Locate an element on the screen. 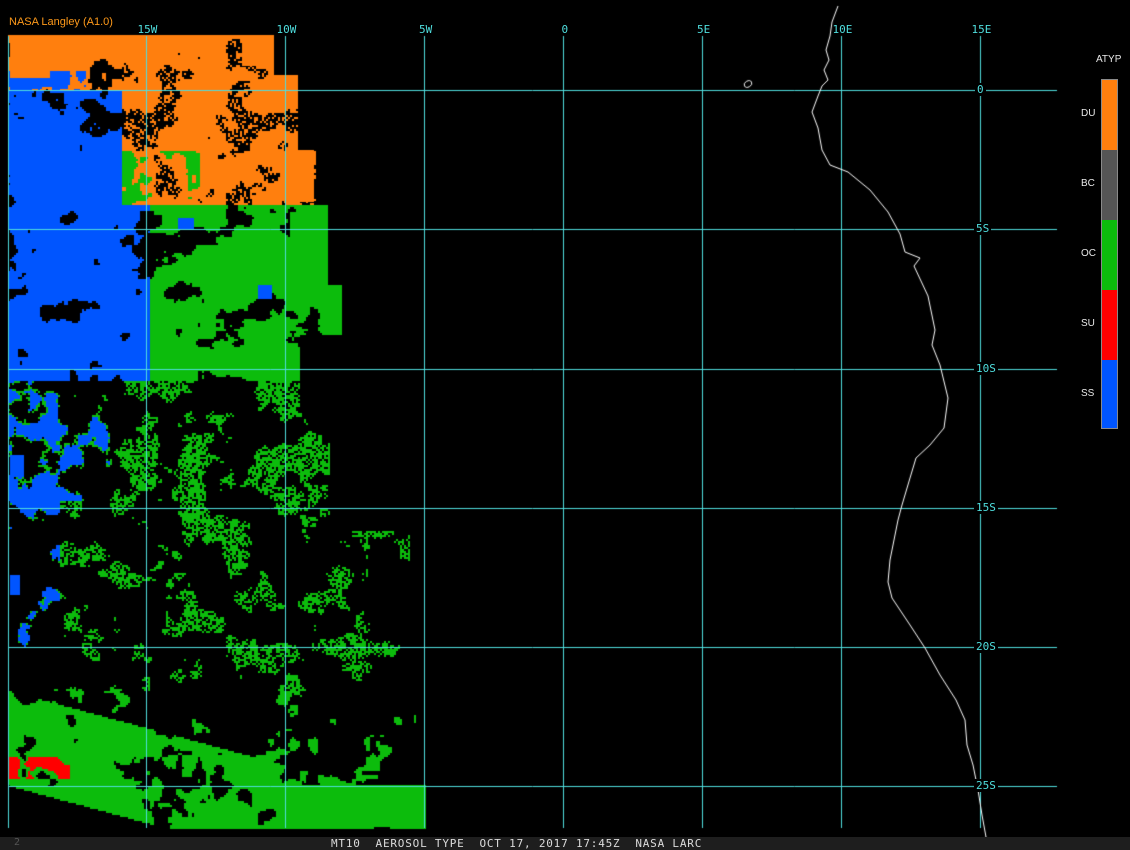 The height and width of the screenshot is (850, 1130). legend-label-su: SU is located at coordinates (1088, 323).